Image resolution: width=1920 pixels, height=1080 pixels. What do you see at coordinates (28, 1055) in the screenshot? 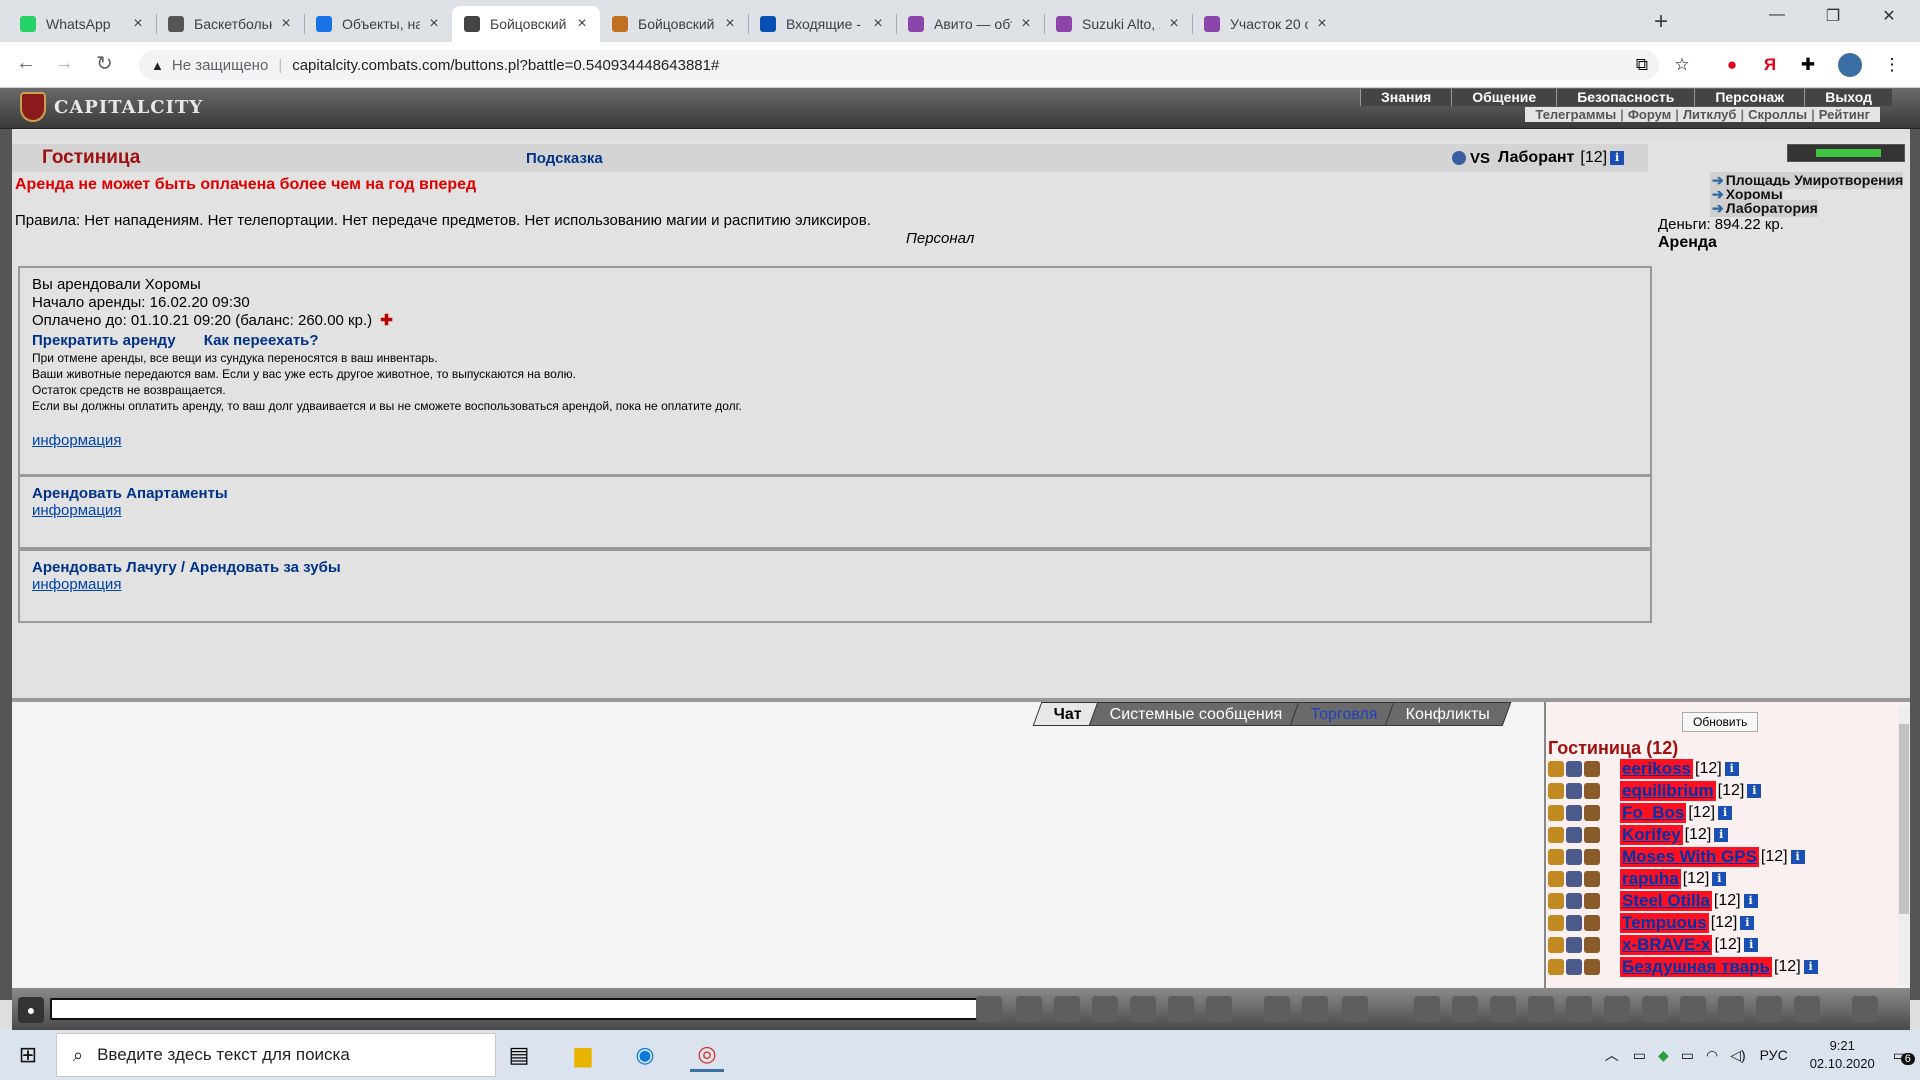
I see `windows-start-icon: ⊞` at bounding box center [28, 1055].